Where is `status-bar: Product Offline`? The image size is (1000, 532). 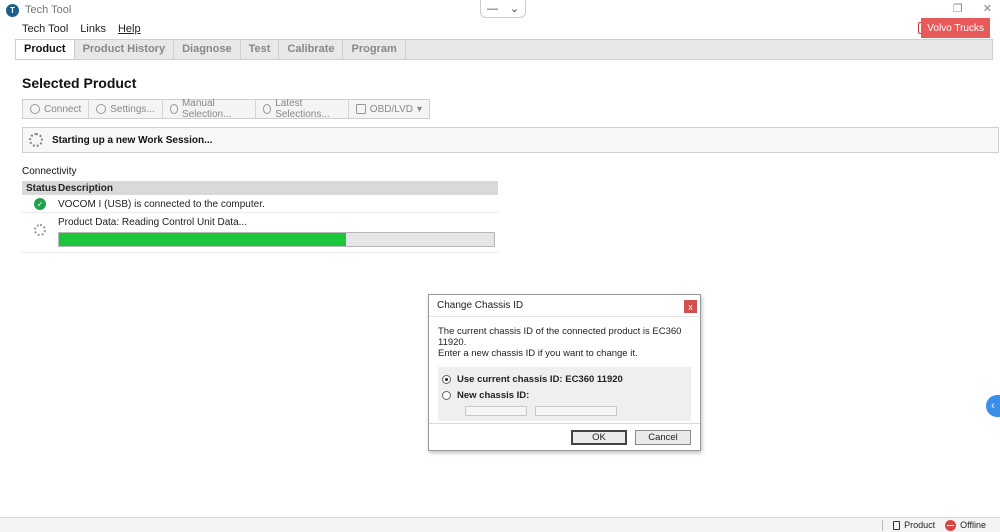 status-bar: Product Offline is located at coordinates (500, 524).